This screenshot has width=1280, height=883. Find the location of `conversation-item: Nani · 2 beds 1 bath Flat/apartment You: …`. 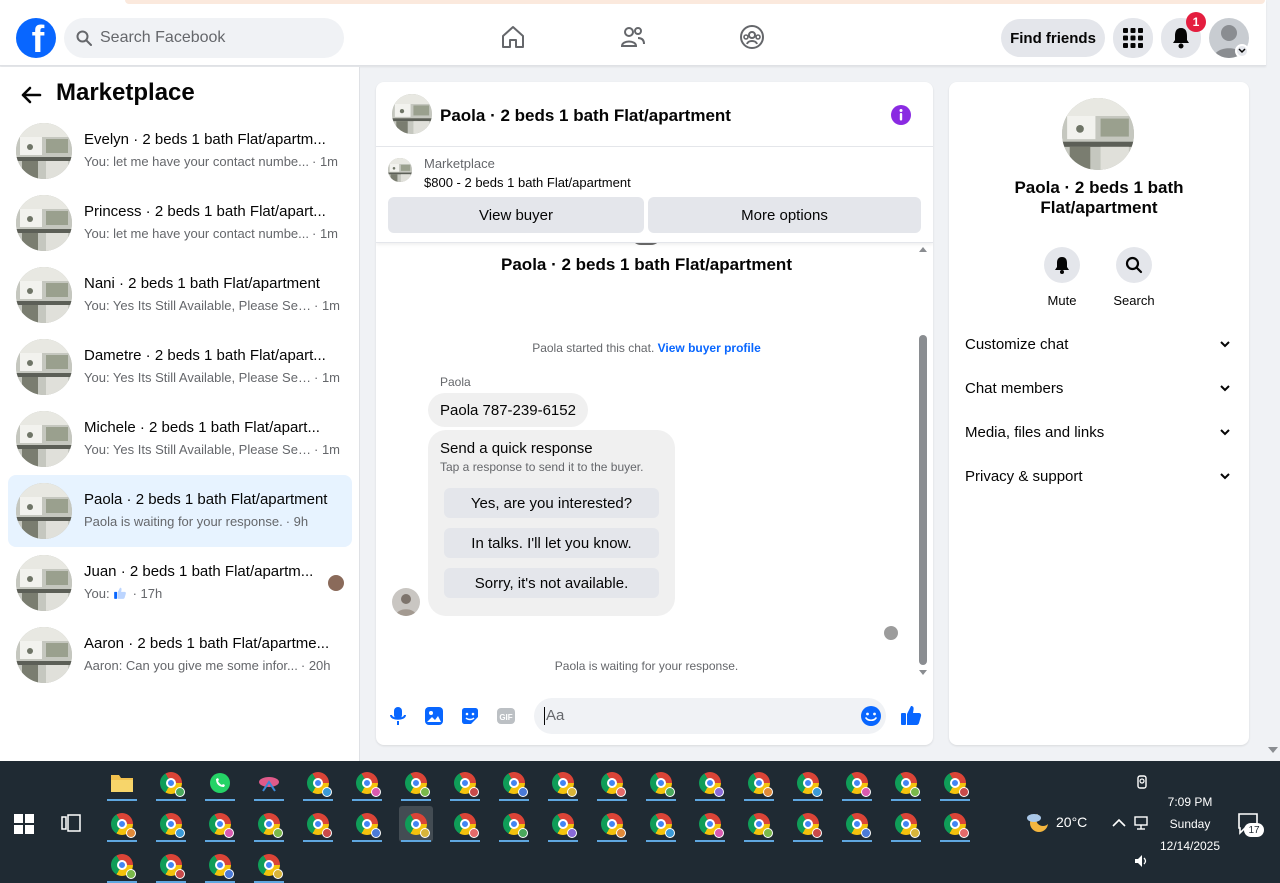

conversation-item: Nani · 2 beds 1 bath Flat/apartment You: … is located at coordinates (180, 295).